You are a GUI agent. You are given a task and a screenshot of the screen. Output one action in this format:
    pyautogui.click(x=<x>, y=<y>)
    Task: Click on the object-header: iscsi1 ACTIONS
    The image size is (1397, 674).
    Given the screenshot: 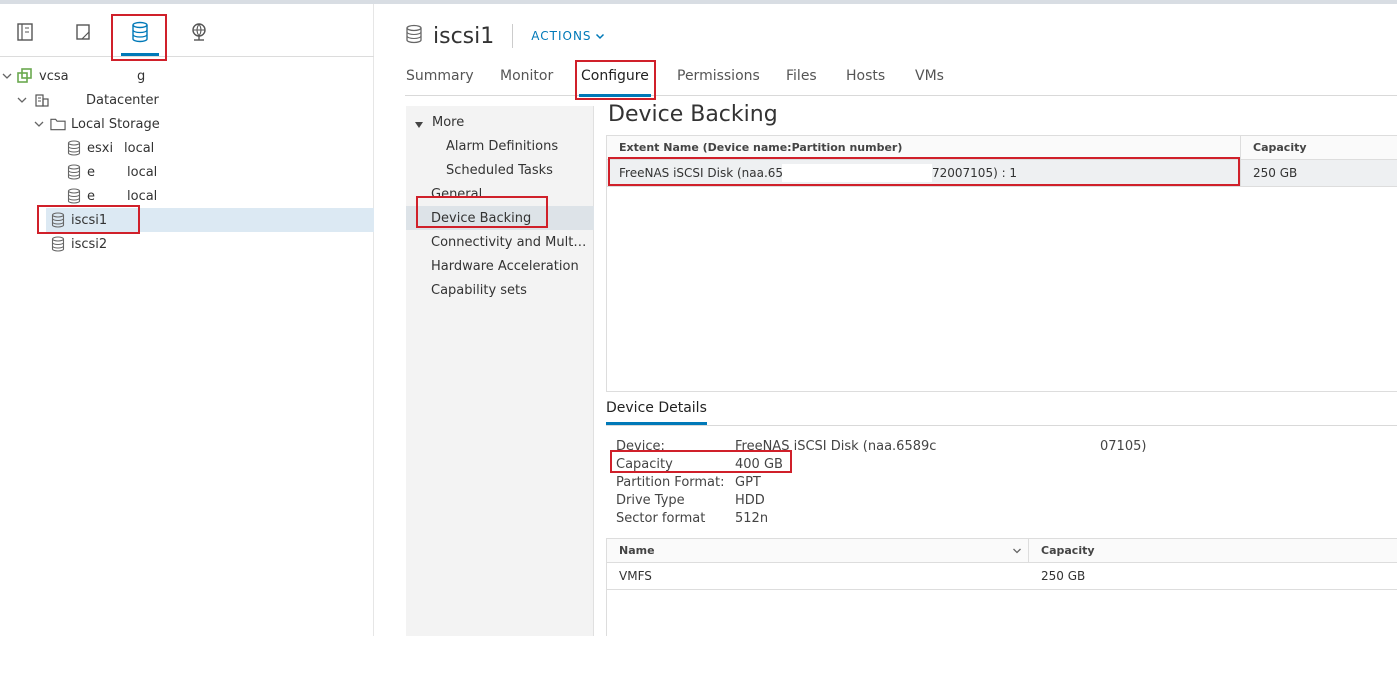 What is the action you would take?
    pyautogui.click(x=505, y=36)
    